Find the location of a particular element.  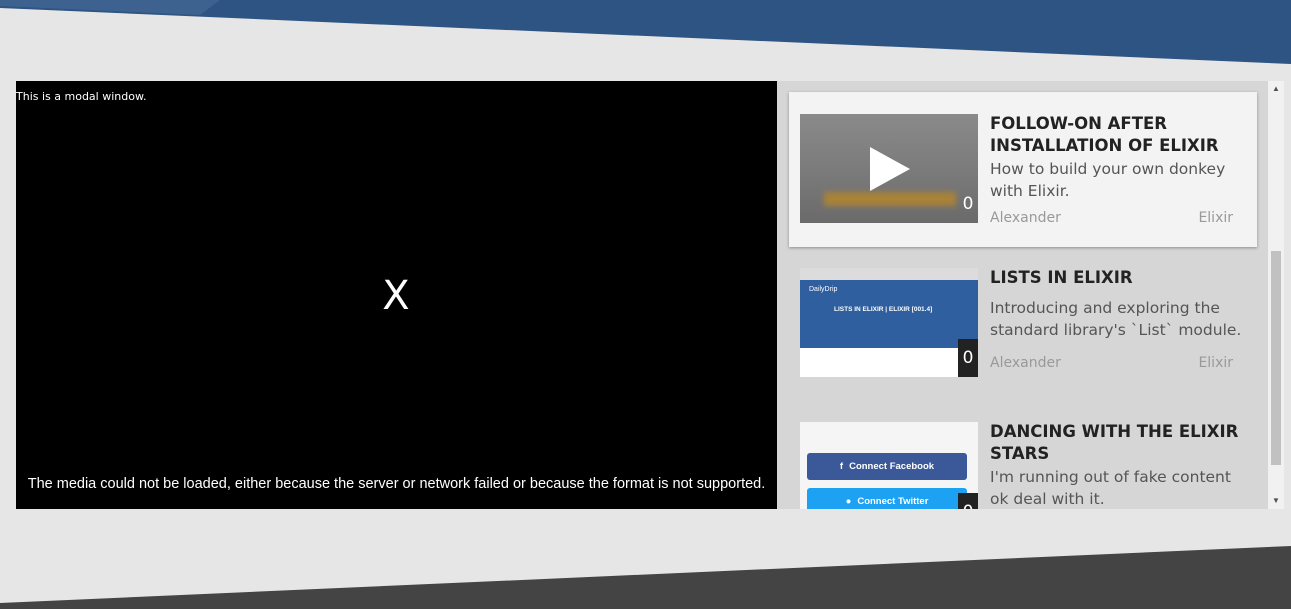

thumbnail-page-bg is located at coordinates (889, 362).